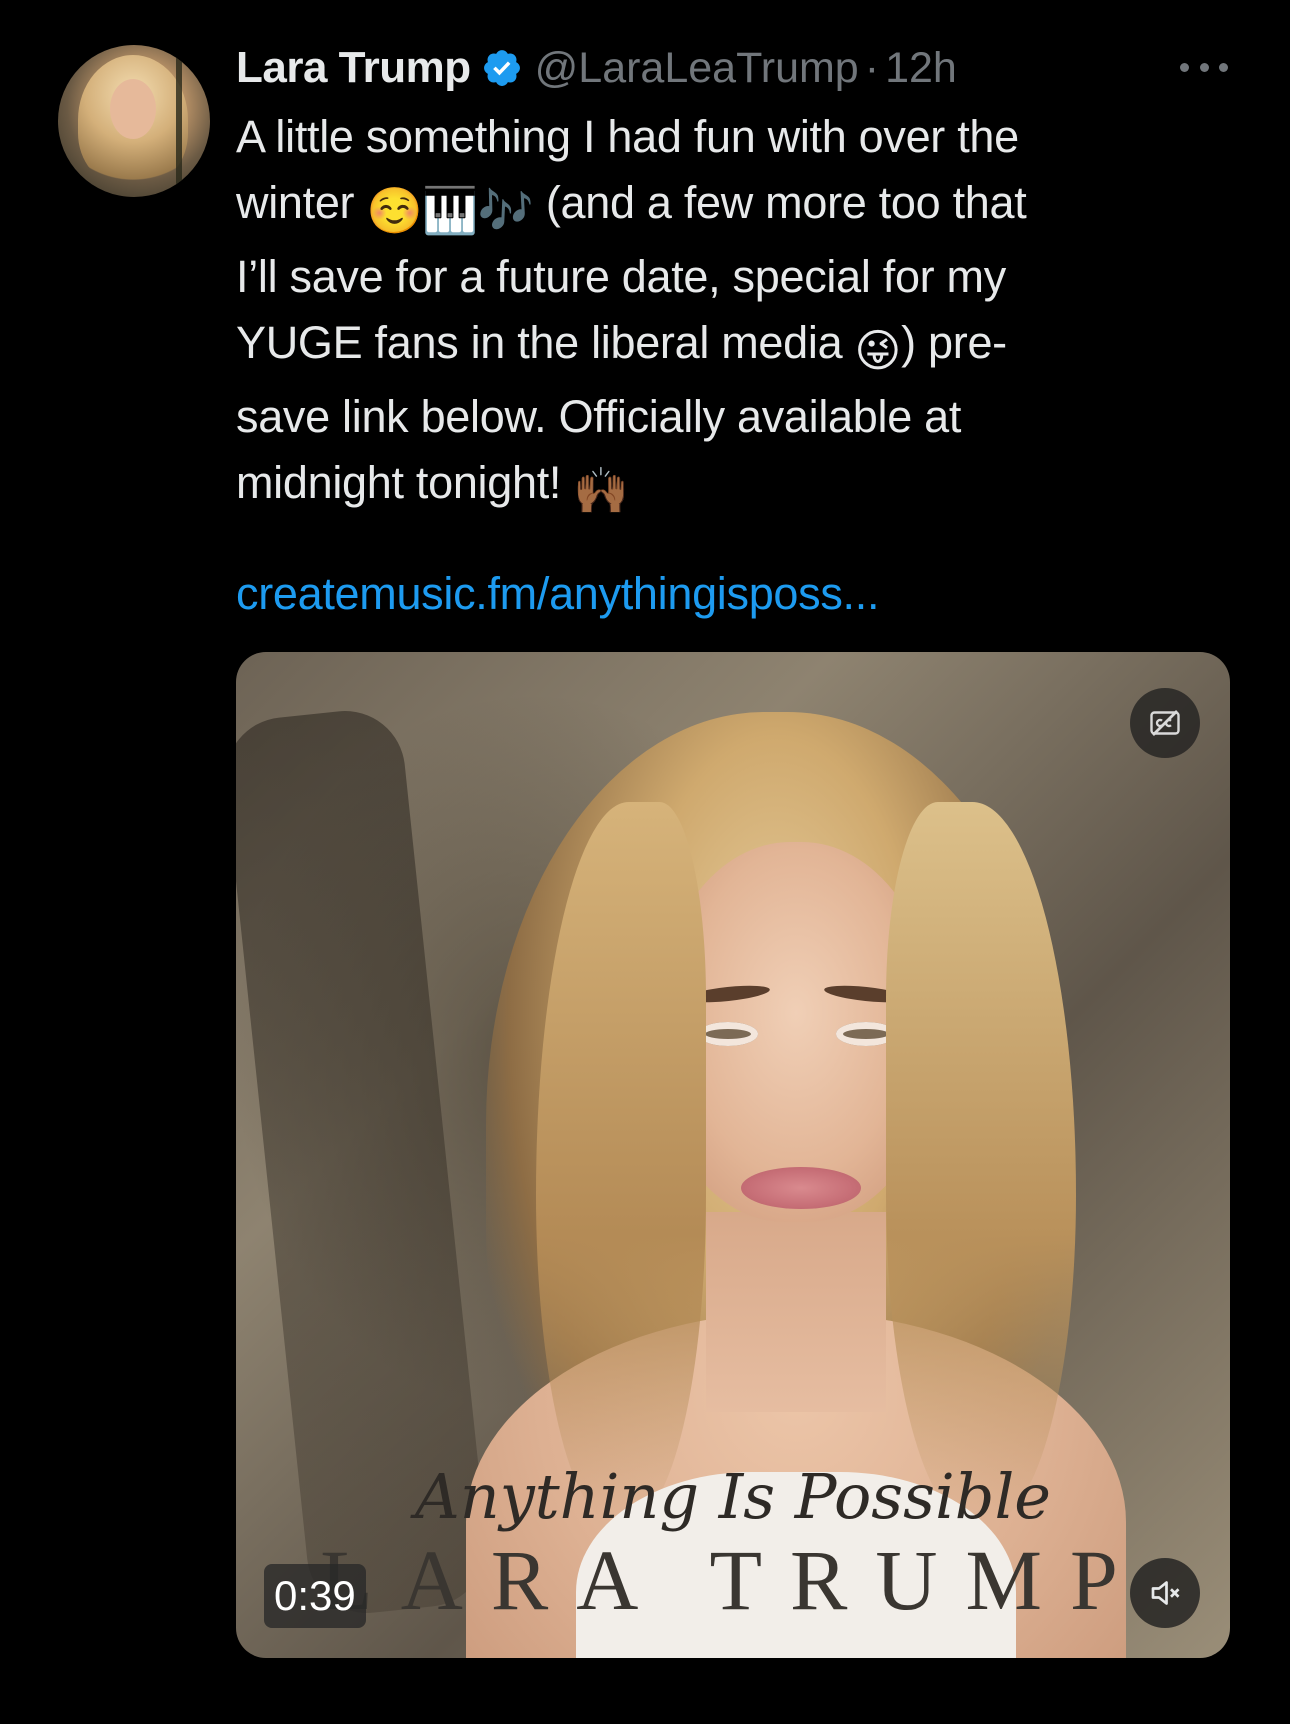 This screenshot has height=1724, width=1290. Describe the element at coordinates (315, 1596) in the screenshot. I see `video-duration: 0:39` at that location.